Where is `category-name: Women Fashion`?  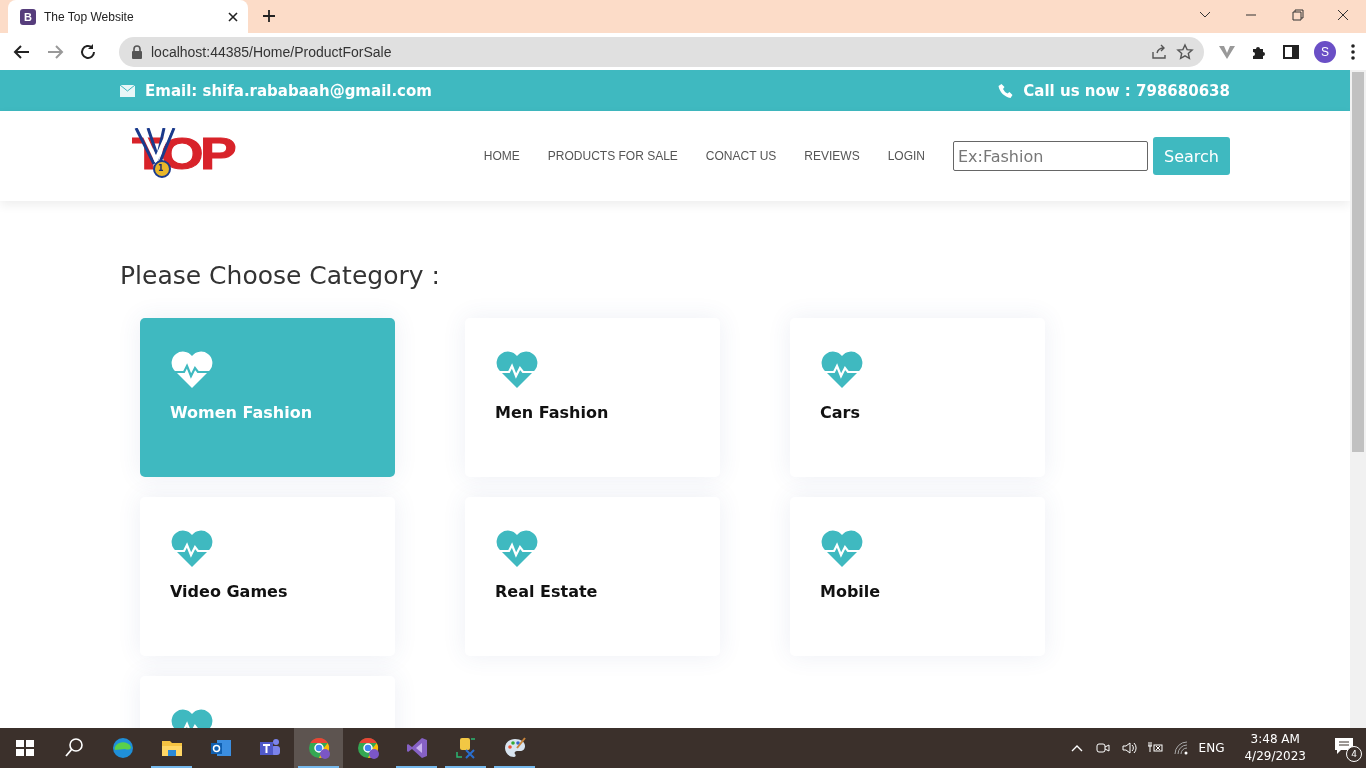 category-name: Women Fashion is located at coordinates (242, 412).